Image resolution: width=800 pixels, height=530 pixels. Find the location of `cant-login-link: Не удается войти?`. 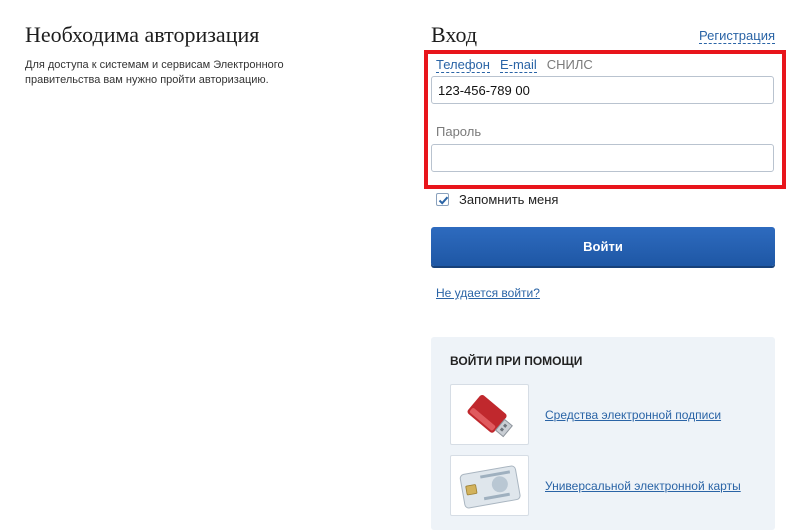

cant-login-link: Не удается войти? is located at coordinates (488, 293).